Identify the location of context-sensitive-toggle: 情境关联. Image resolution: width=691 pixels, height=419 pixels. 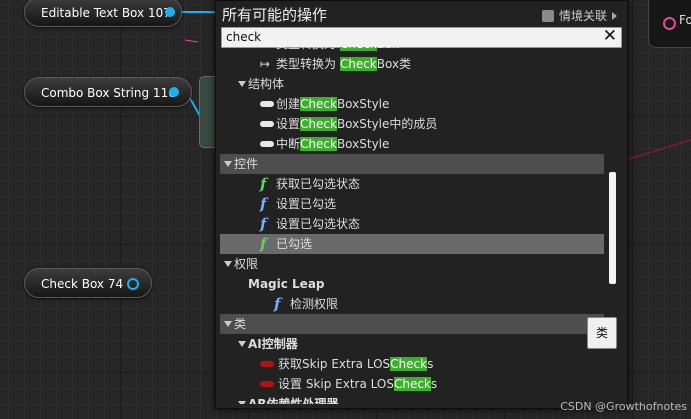
(579, 15).